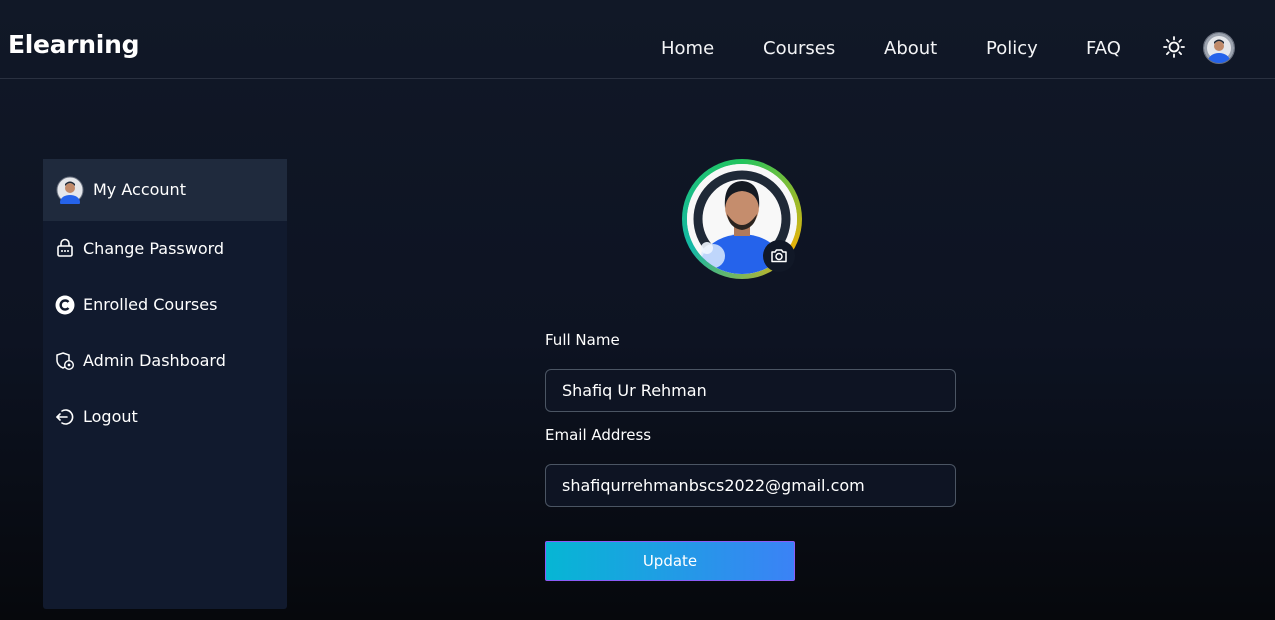 The width and height of the screenshot is (1275, 620). I want to click on sidebar-item-change-password: Change Password, so click(165, 249).